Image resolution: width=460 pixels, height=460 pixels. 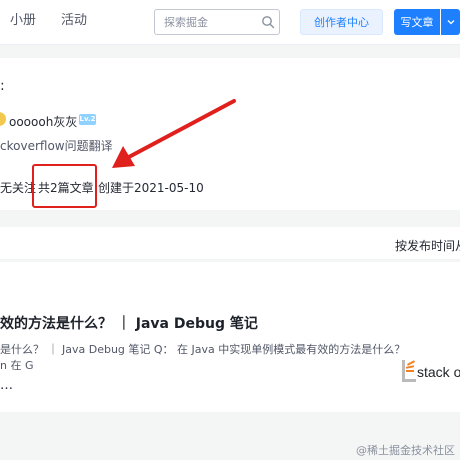 What do you see at coordinates (405, 450) in the screenshot?
I see `watermark: @稀土掘金技术社区` at bounding box center [405, 450].